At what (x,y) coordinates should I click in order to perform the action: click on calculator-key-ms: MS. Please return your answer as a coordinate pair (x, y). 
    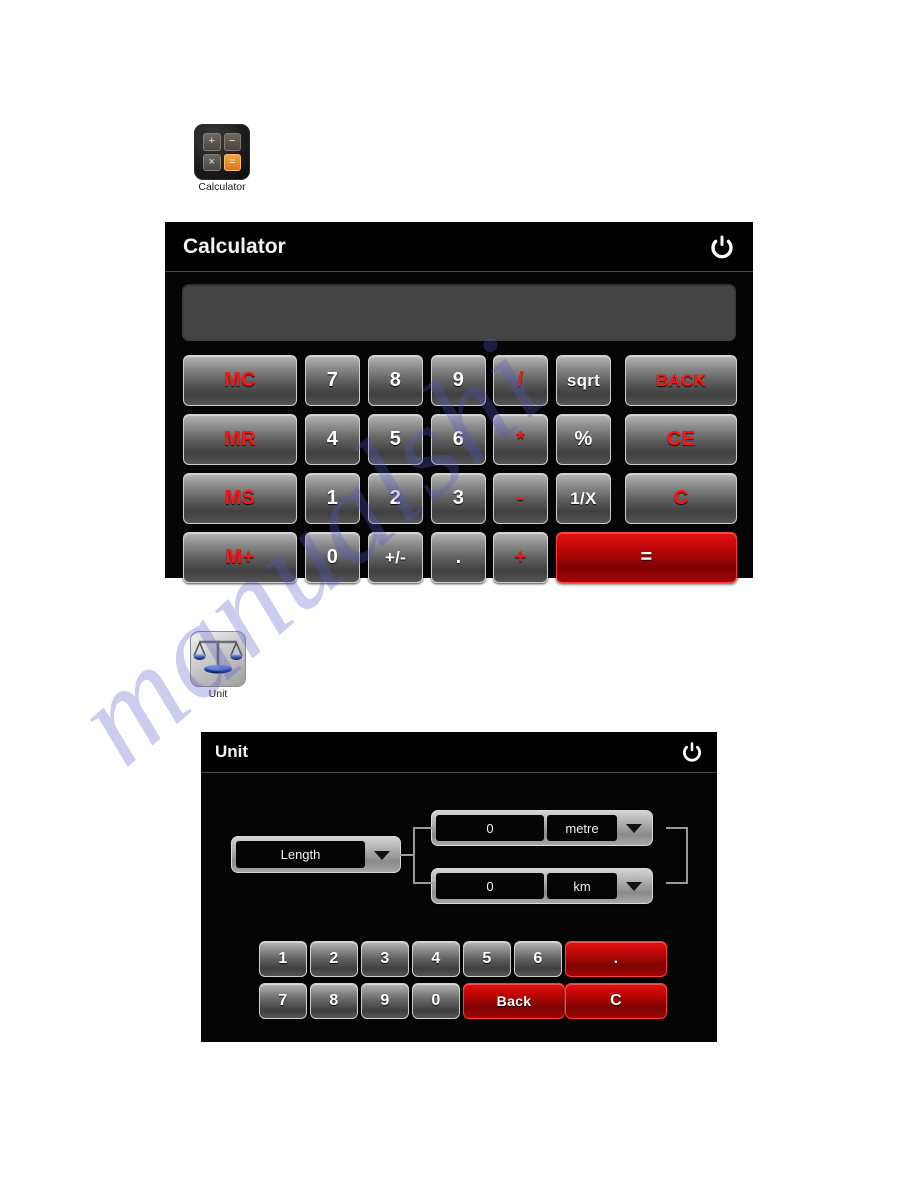
    Looking at the image, I should click on (240, 498).